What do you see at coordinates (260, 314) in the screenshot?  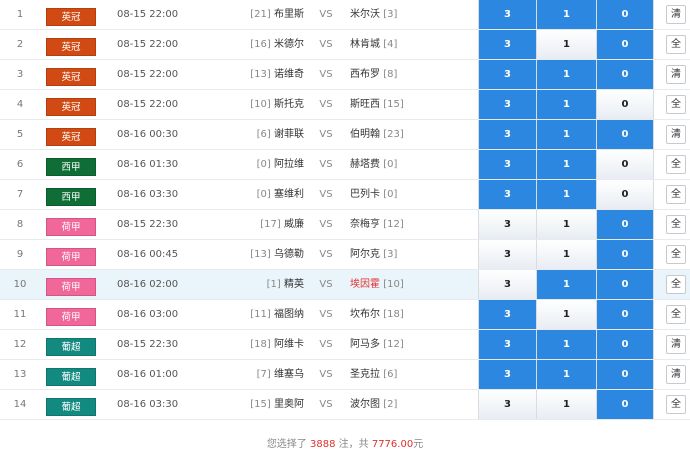 I see `home-rank: [11]` at bounding box center [260, 314].